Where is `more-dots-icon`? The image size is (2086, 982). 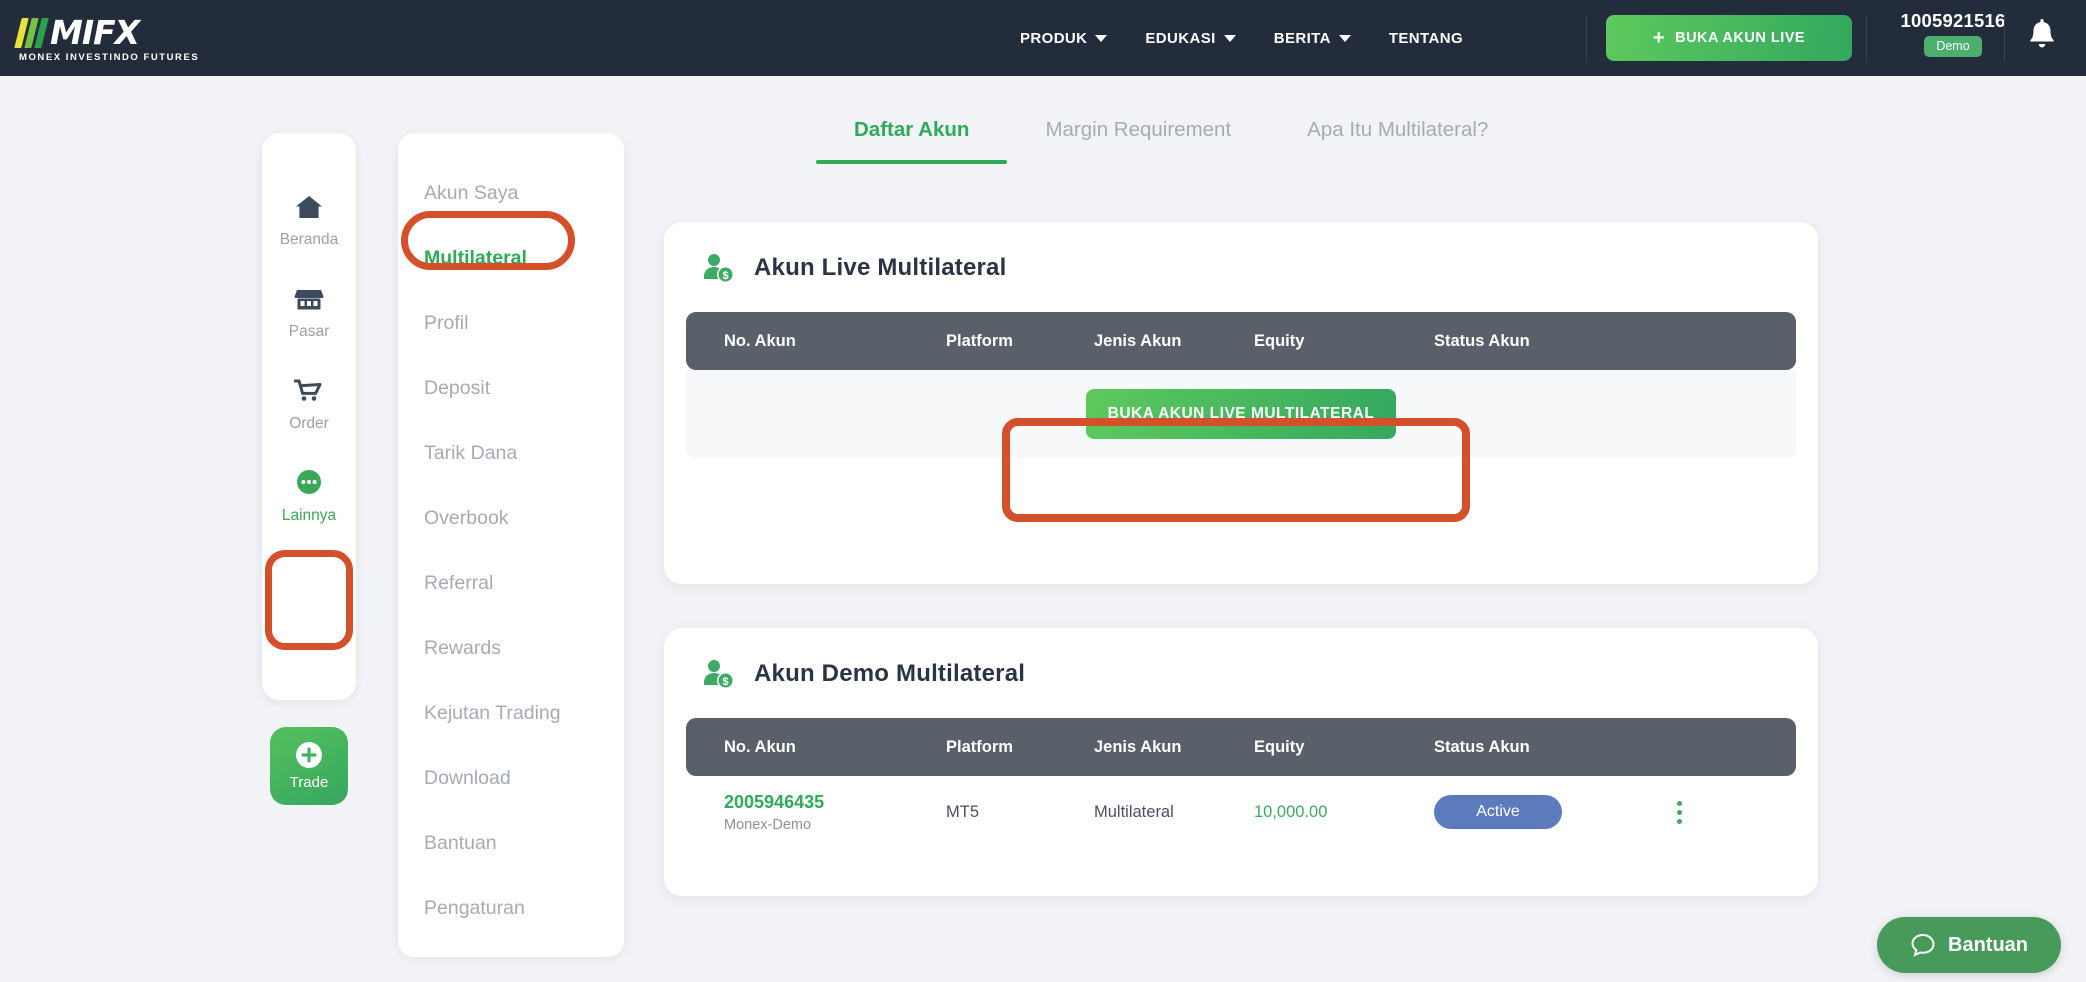
more-dots-icon is located at coordinates (309, 482).